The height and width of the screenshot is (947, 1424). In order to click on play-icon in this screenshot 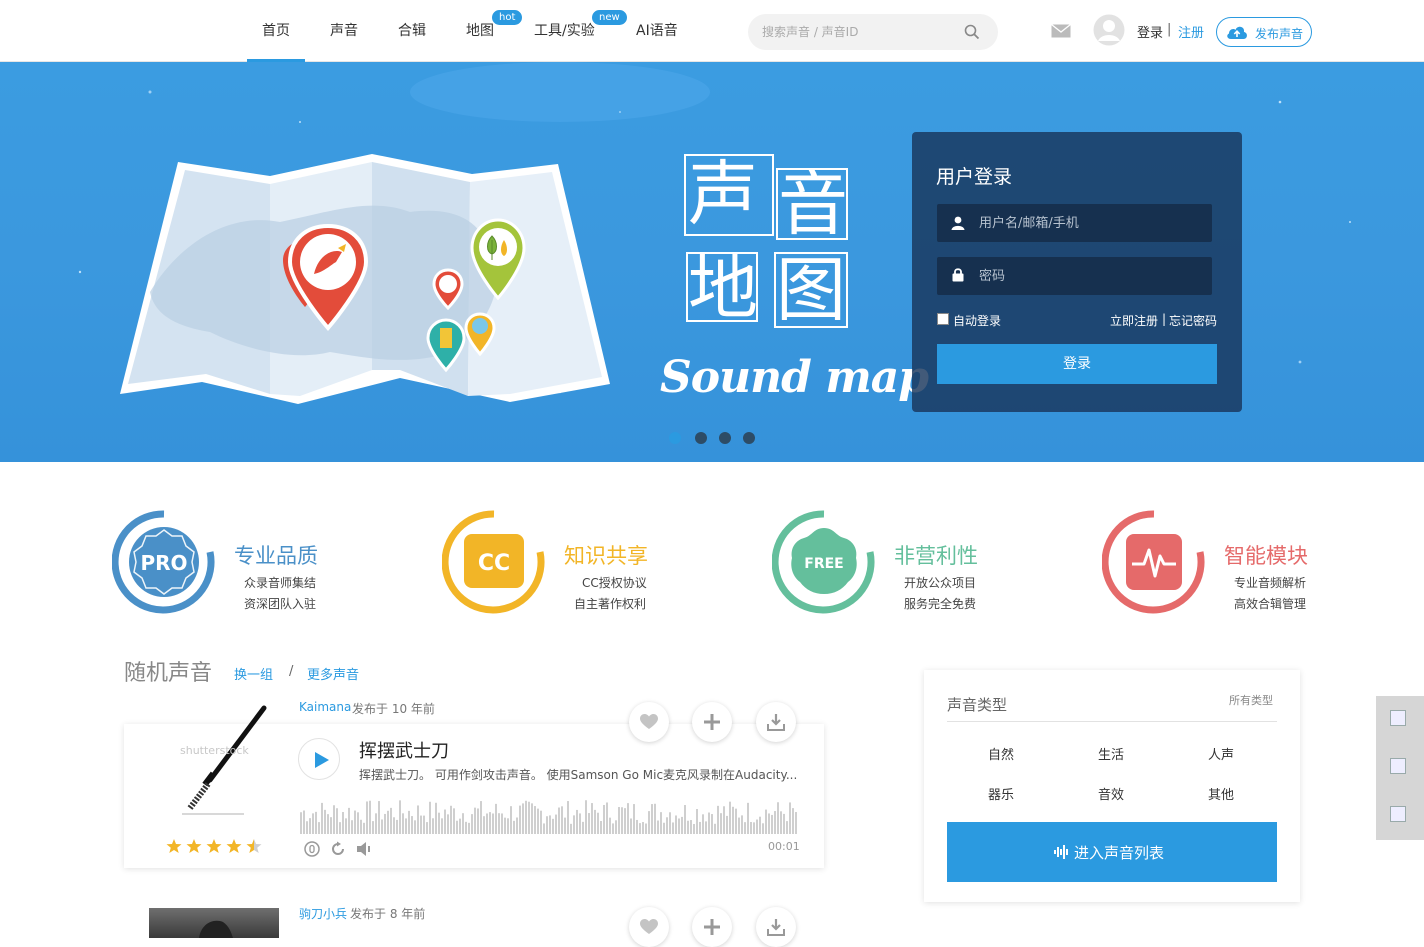, I will do `click(322, 760)`.